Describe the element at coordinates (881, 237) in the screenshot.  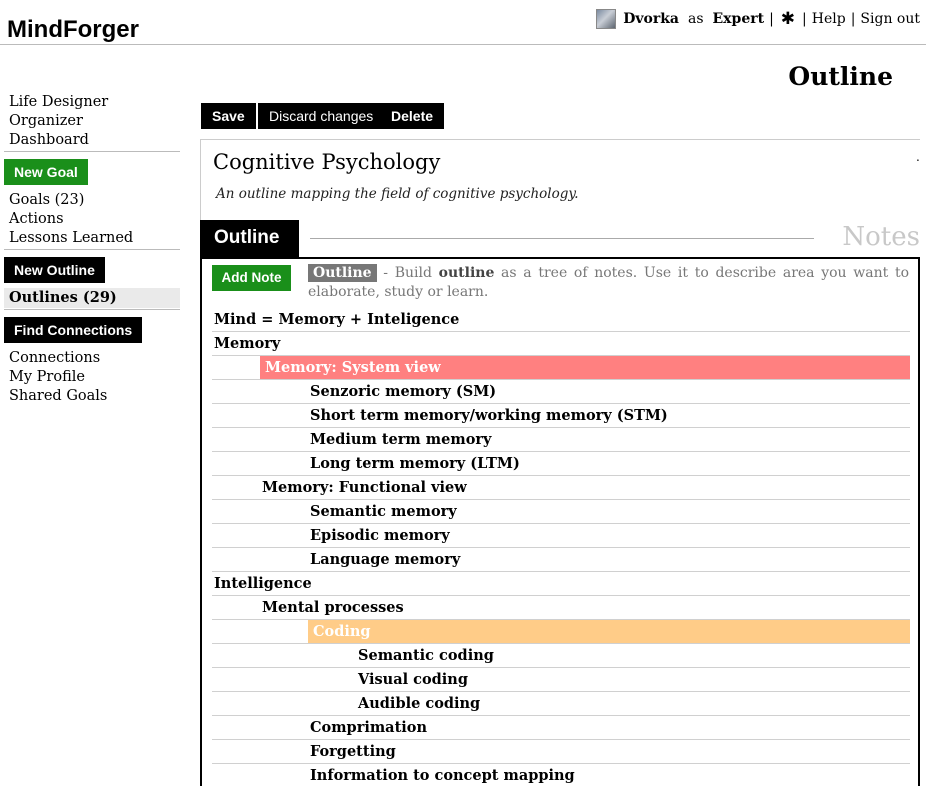
I see `tab-notes: Notes` at that location.